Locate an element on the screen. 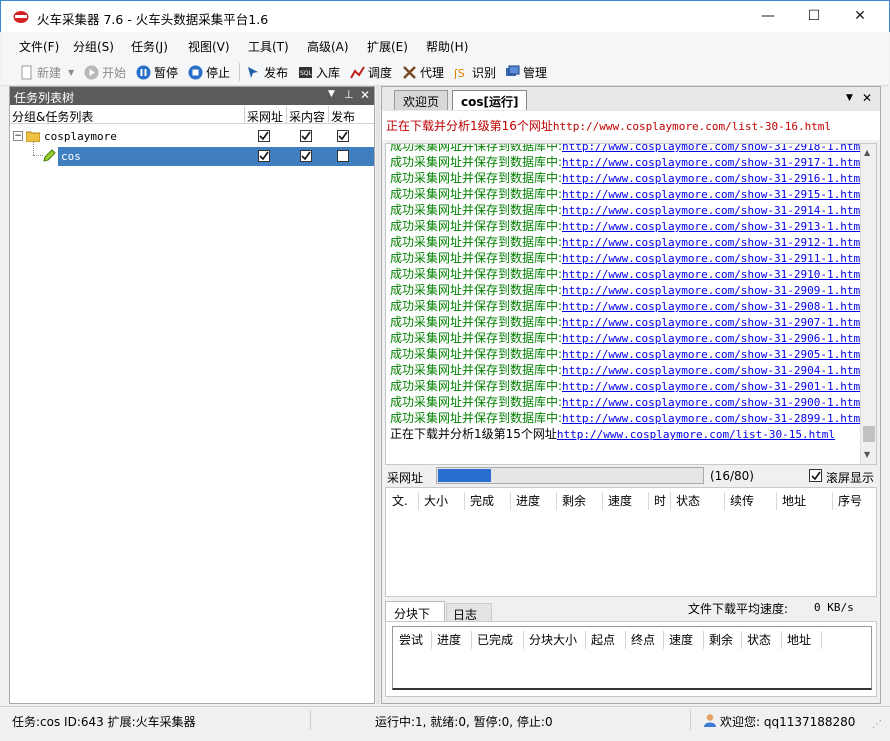 The height and width of the screenshot is (741, 890). menu-extensions: 扩展(E) is located at coordinates (387, 46).